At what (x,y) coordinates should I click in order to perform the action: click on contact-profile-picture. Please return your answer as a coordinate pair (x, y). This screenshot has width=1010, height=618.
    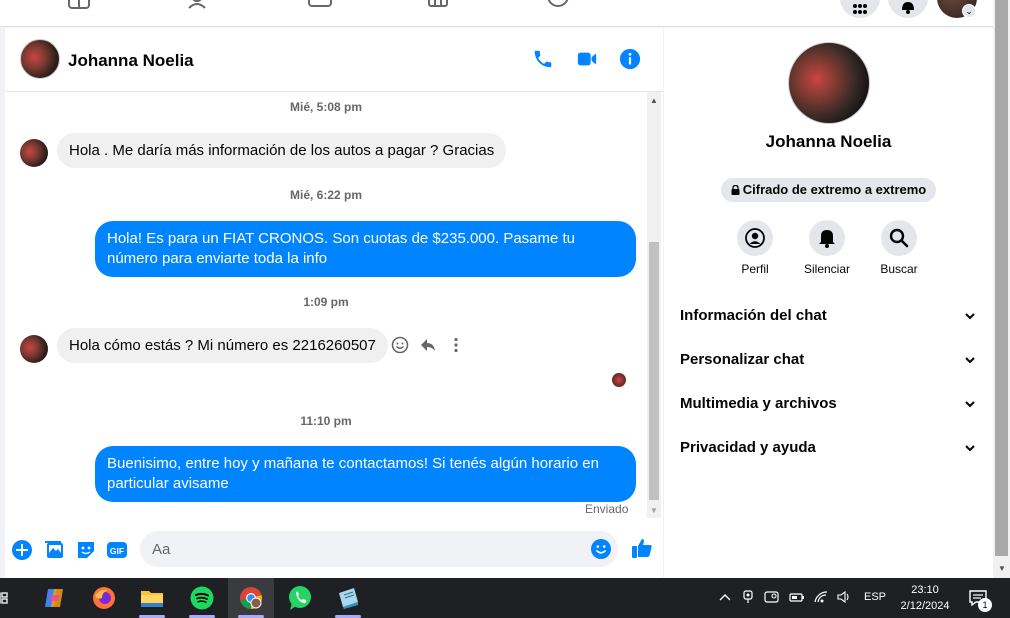
    Looking at the image, I should click on (829, 83).